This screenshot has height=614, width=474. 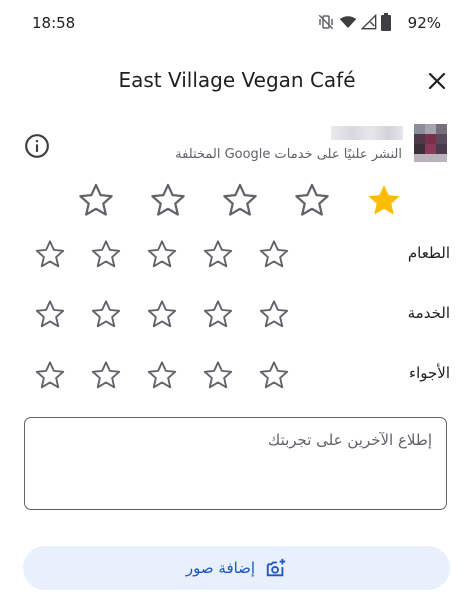 I want to click on avatar, so click(x=430, y=143).